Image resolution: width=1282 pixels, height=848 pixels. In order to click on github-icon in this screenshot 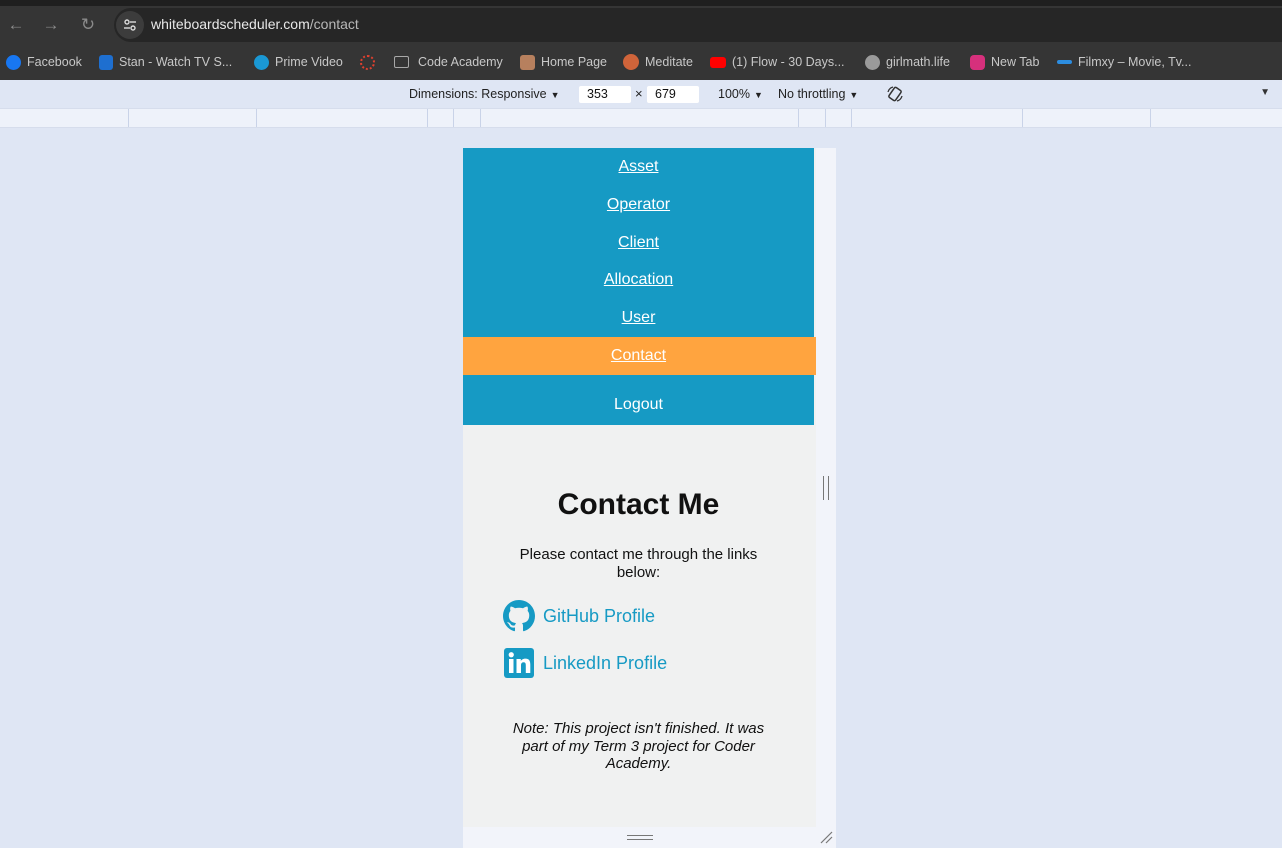, I will do `click(519, 616)`.